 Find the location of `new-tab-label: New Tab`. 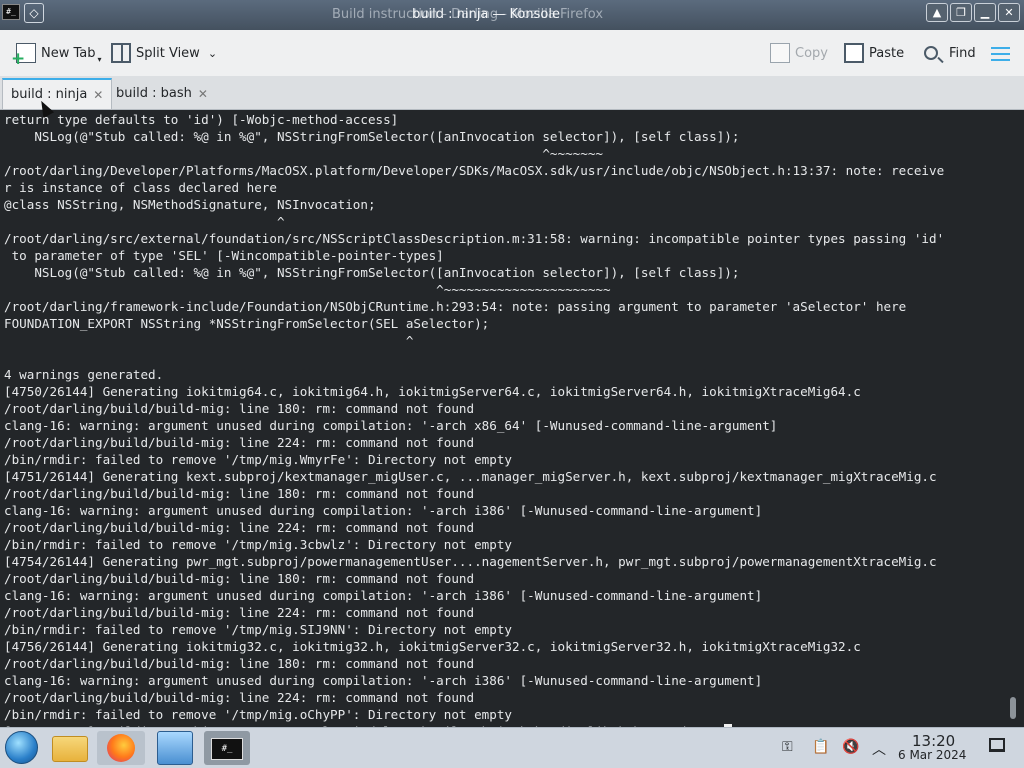

new-tab-label: New Tab is located at coordinates (68, 53).